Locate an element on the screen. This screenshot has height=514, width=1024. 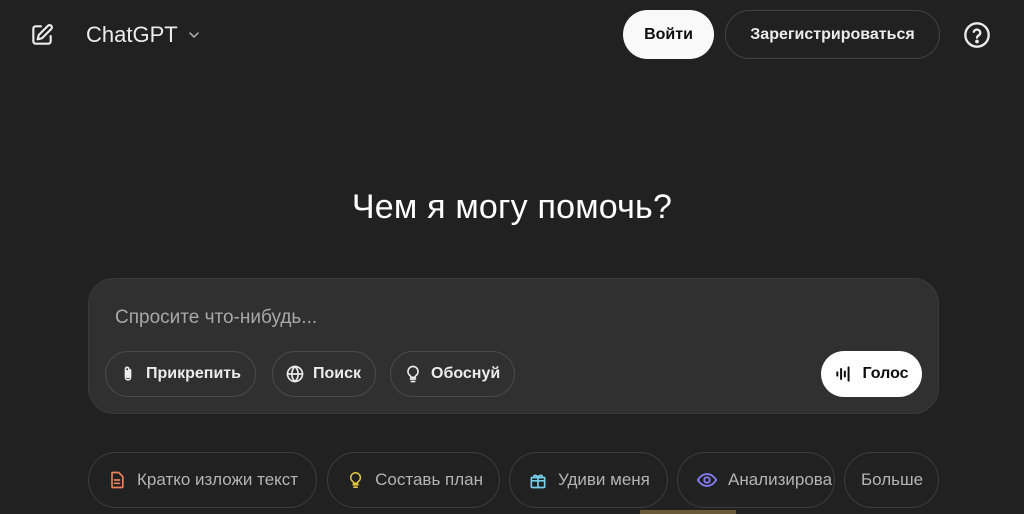
eye-icon is located at coordinates (707, 480).